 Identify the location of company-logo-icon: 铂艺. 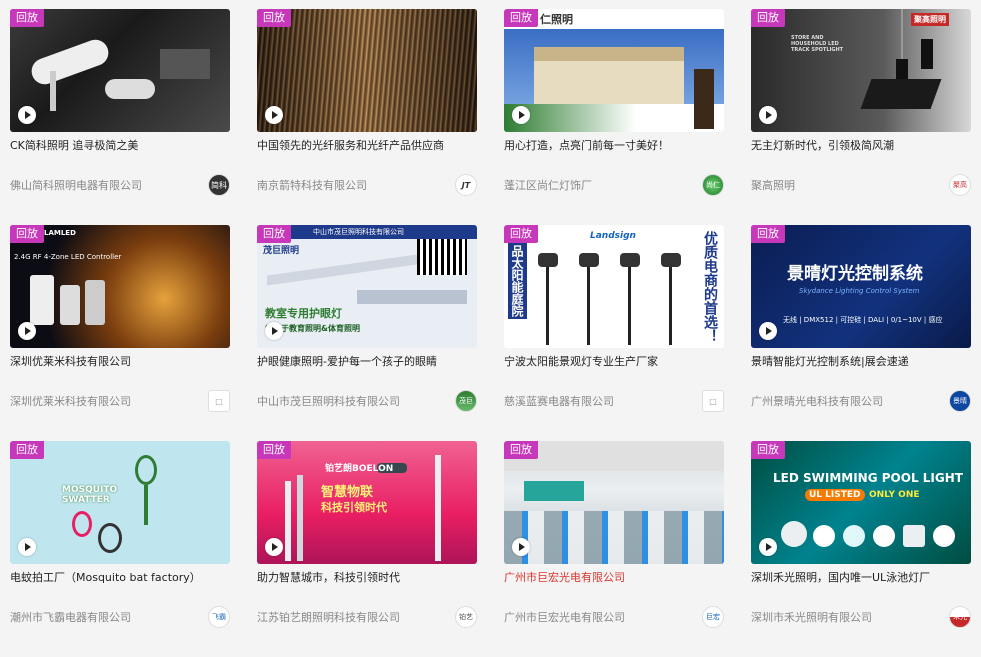
(466, 617).